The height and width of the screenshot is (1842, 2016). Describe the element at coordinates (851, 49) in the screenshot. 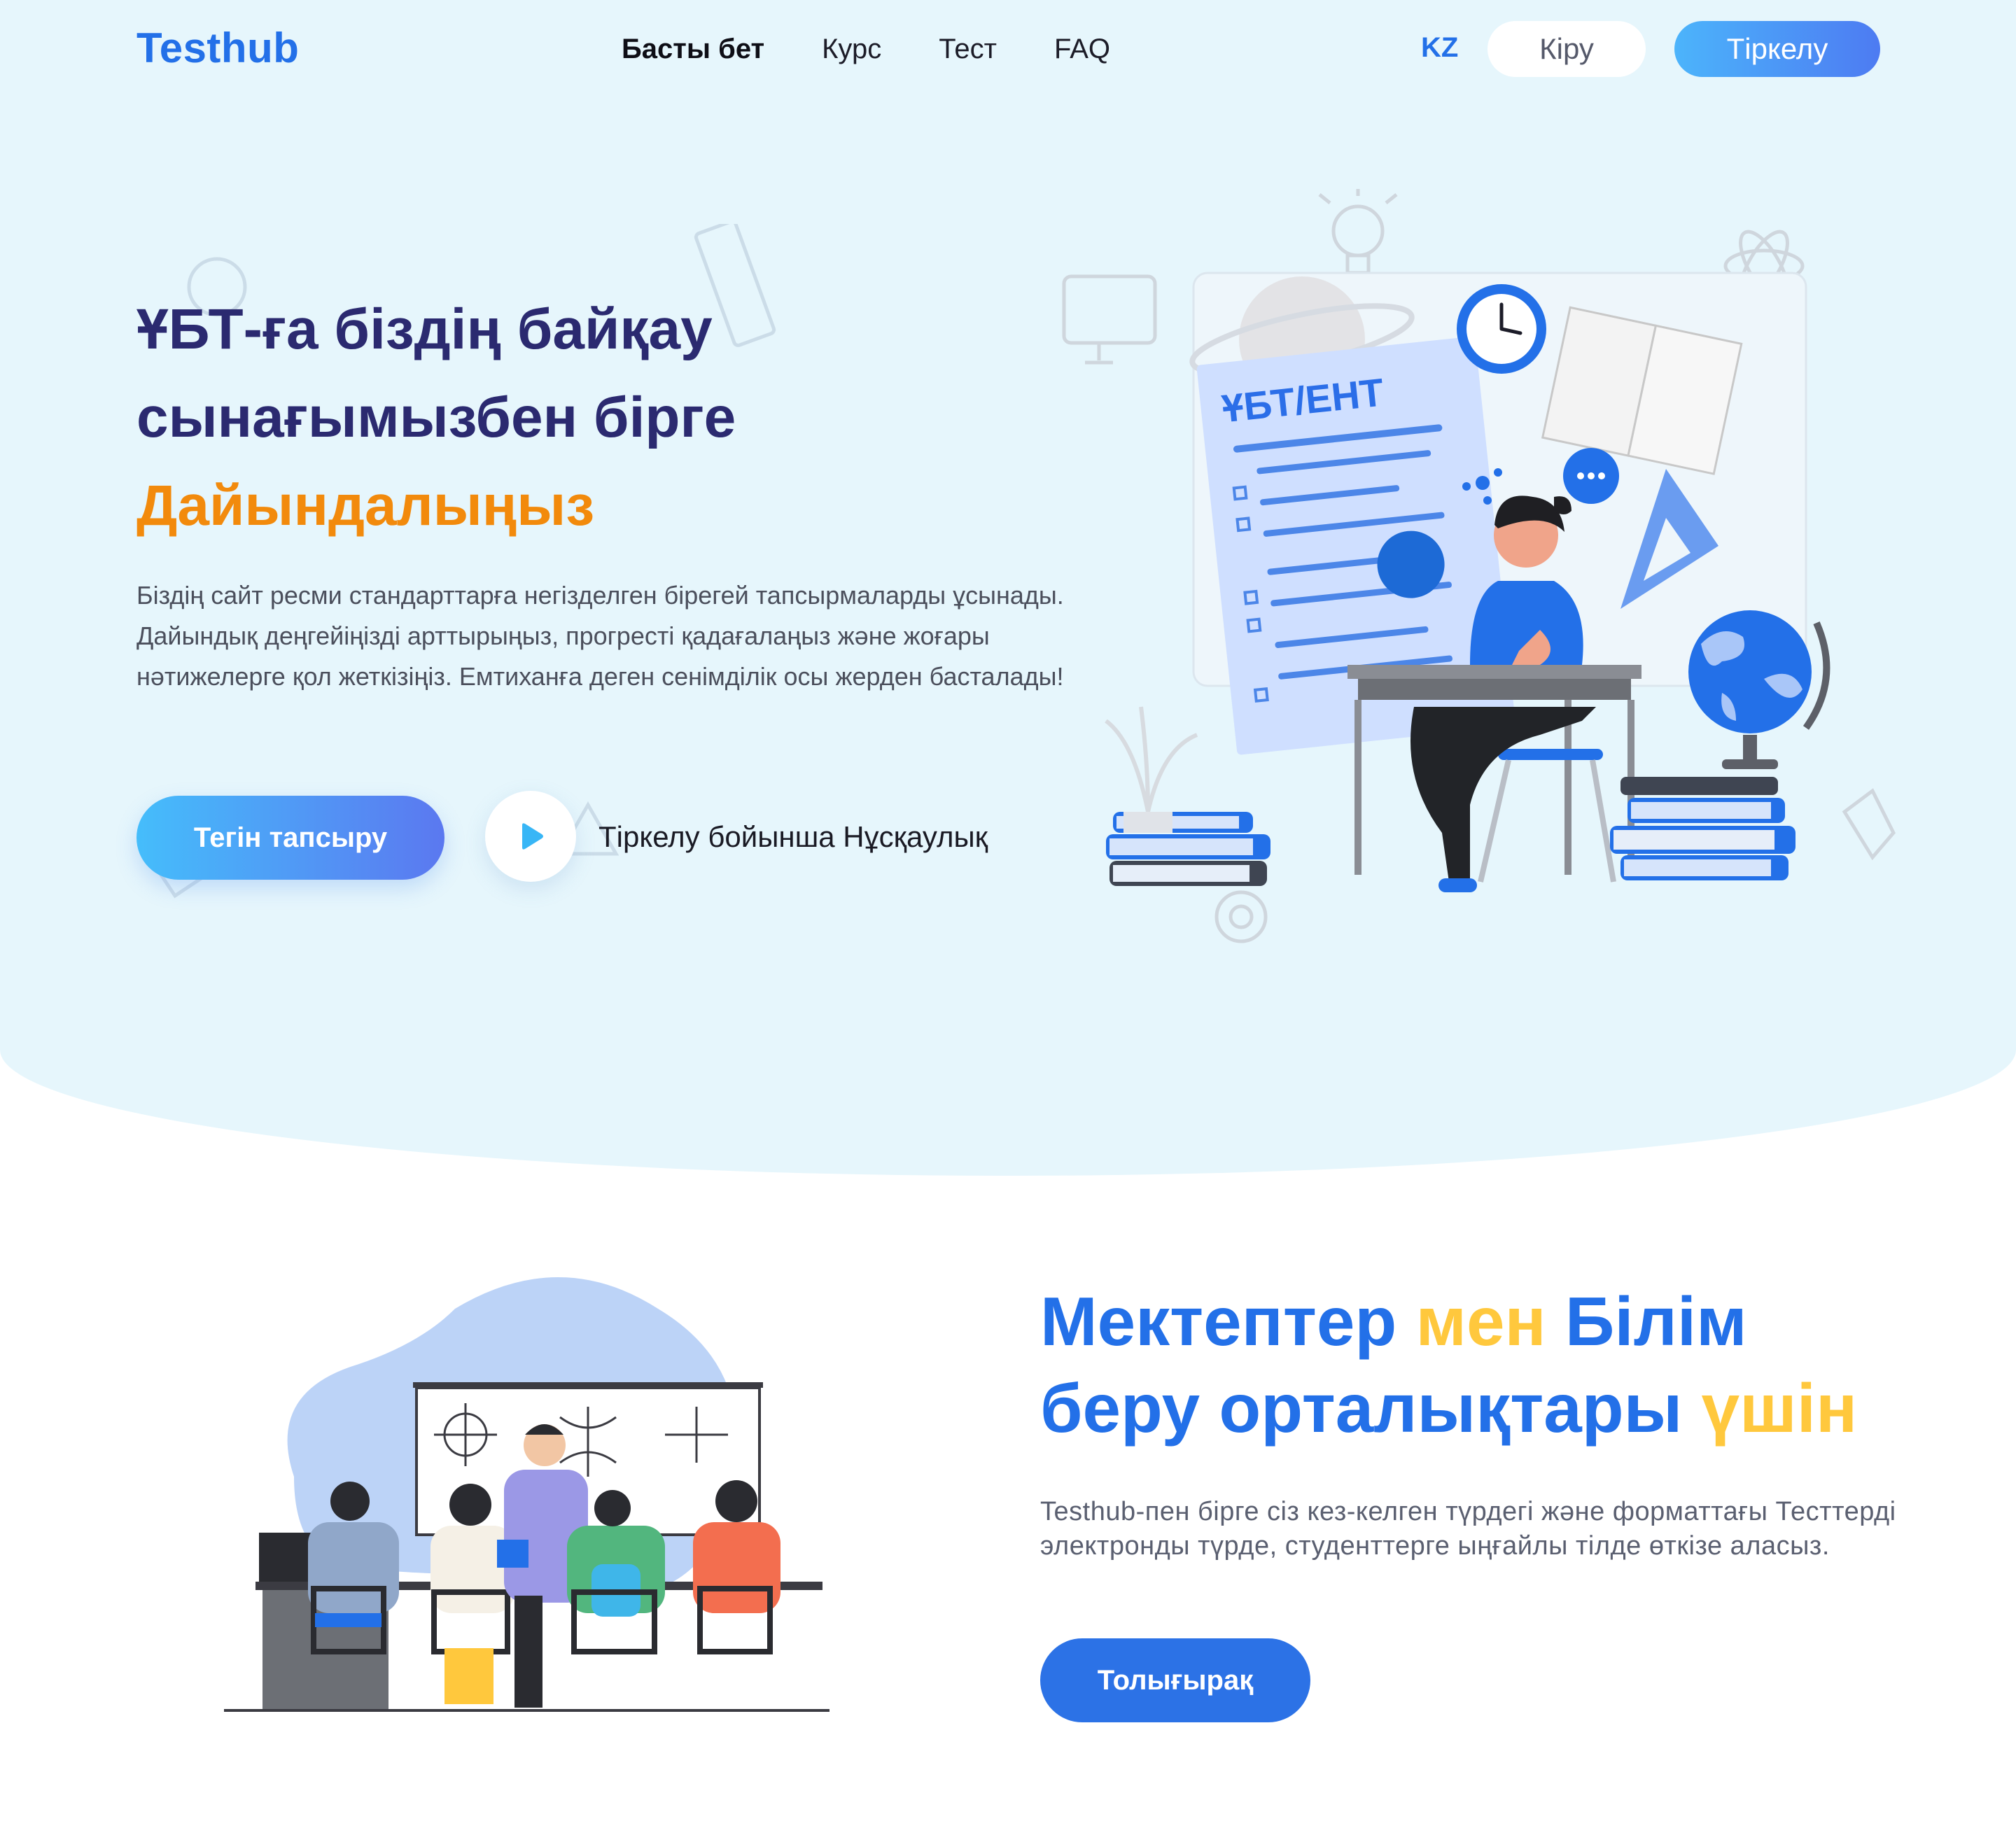

I see `nav-item-course: Курс` at that location.